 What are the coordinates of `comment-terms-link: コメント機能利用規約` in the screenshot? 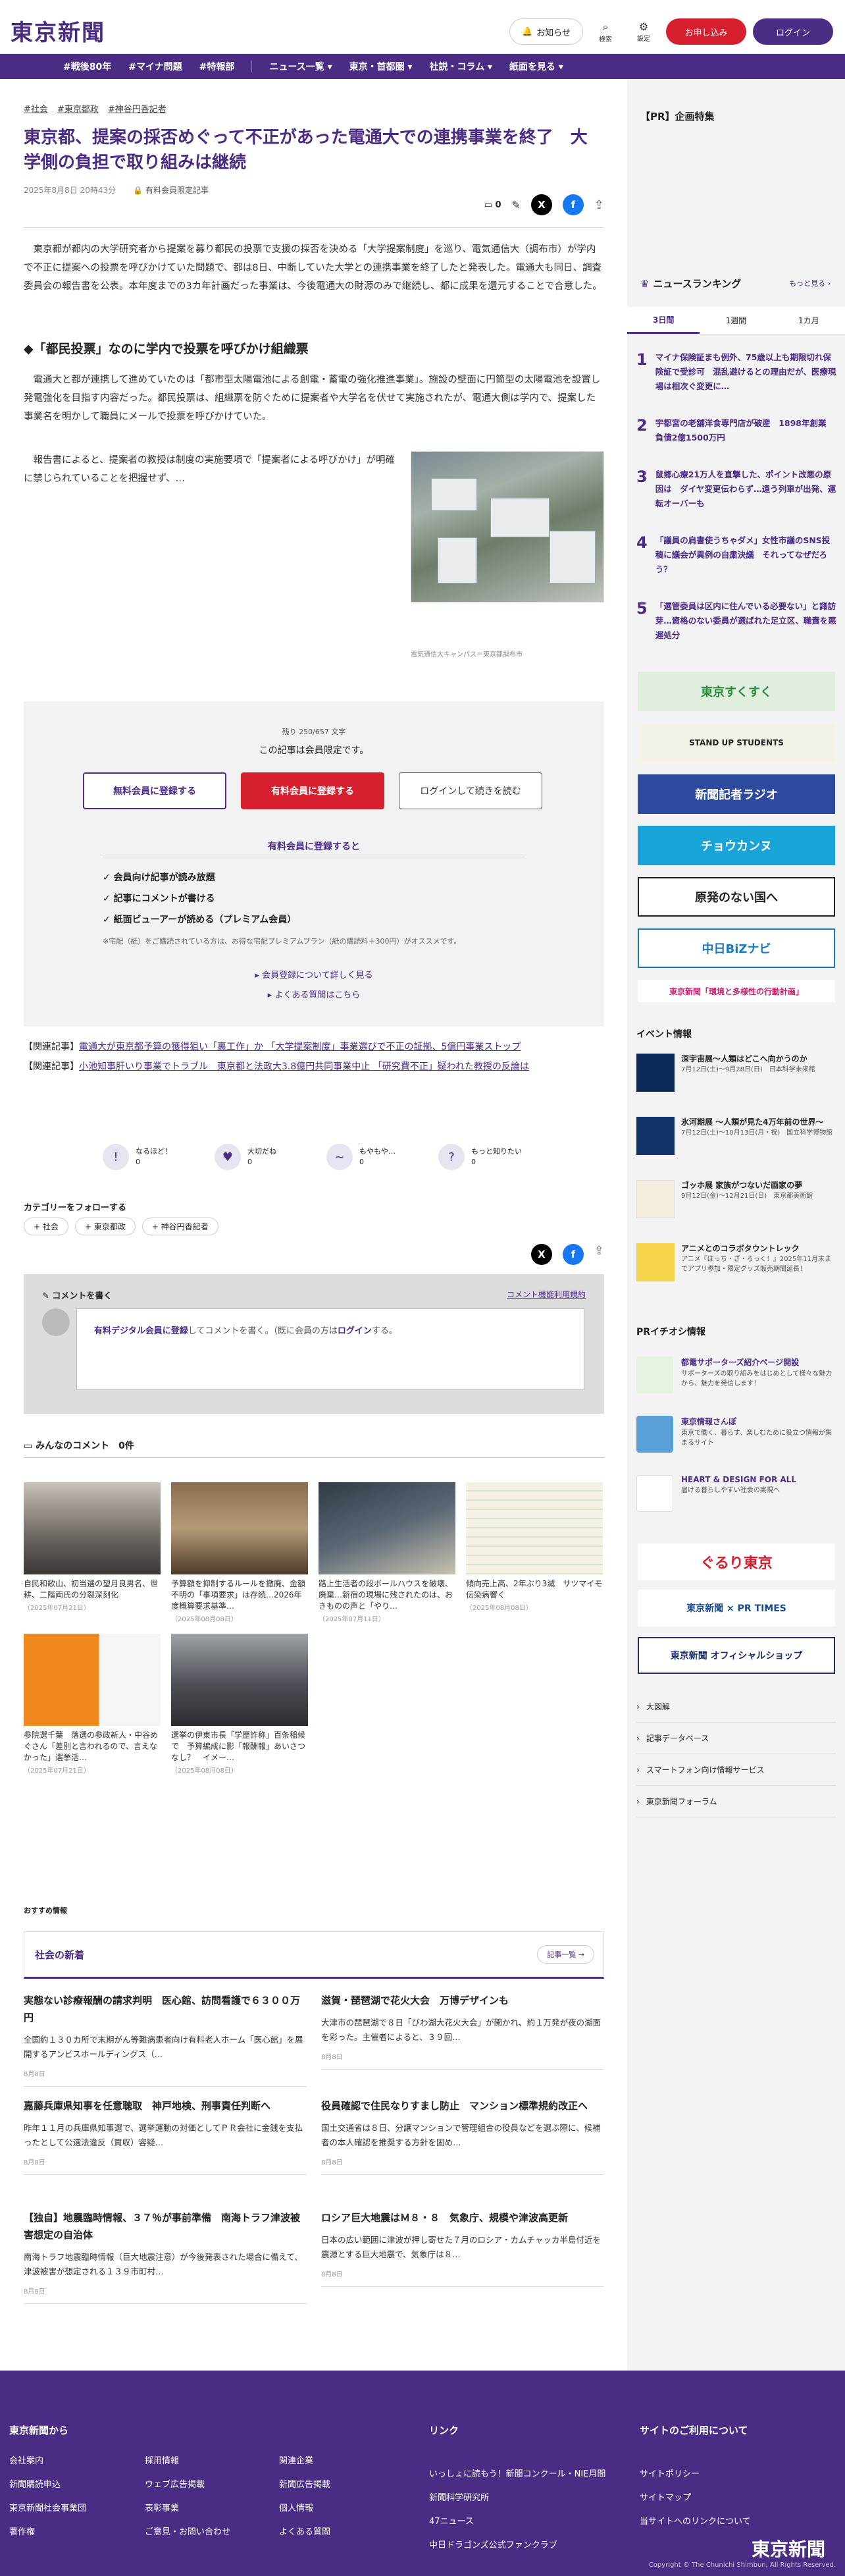 It's located at (547, 1294).